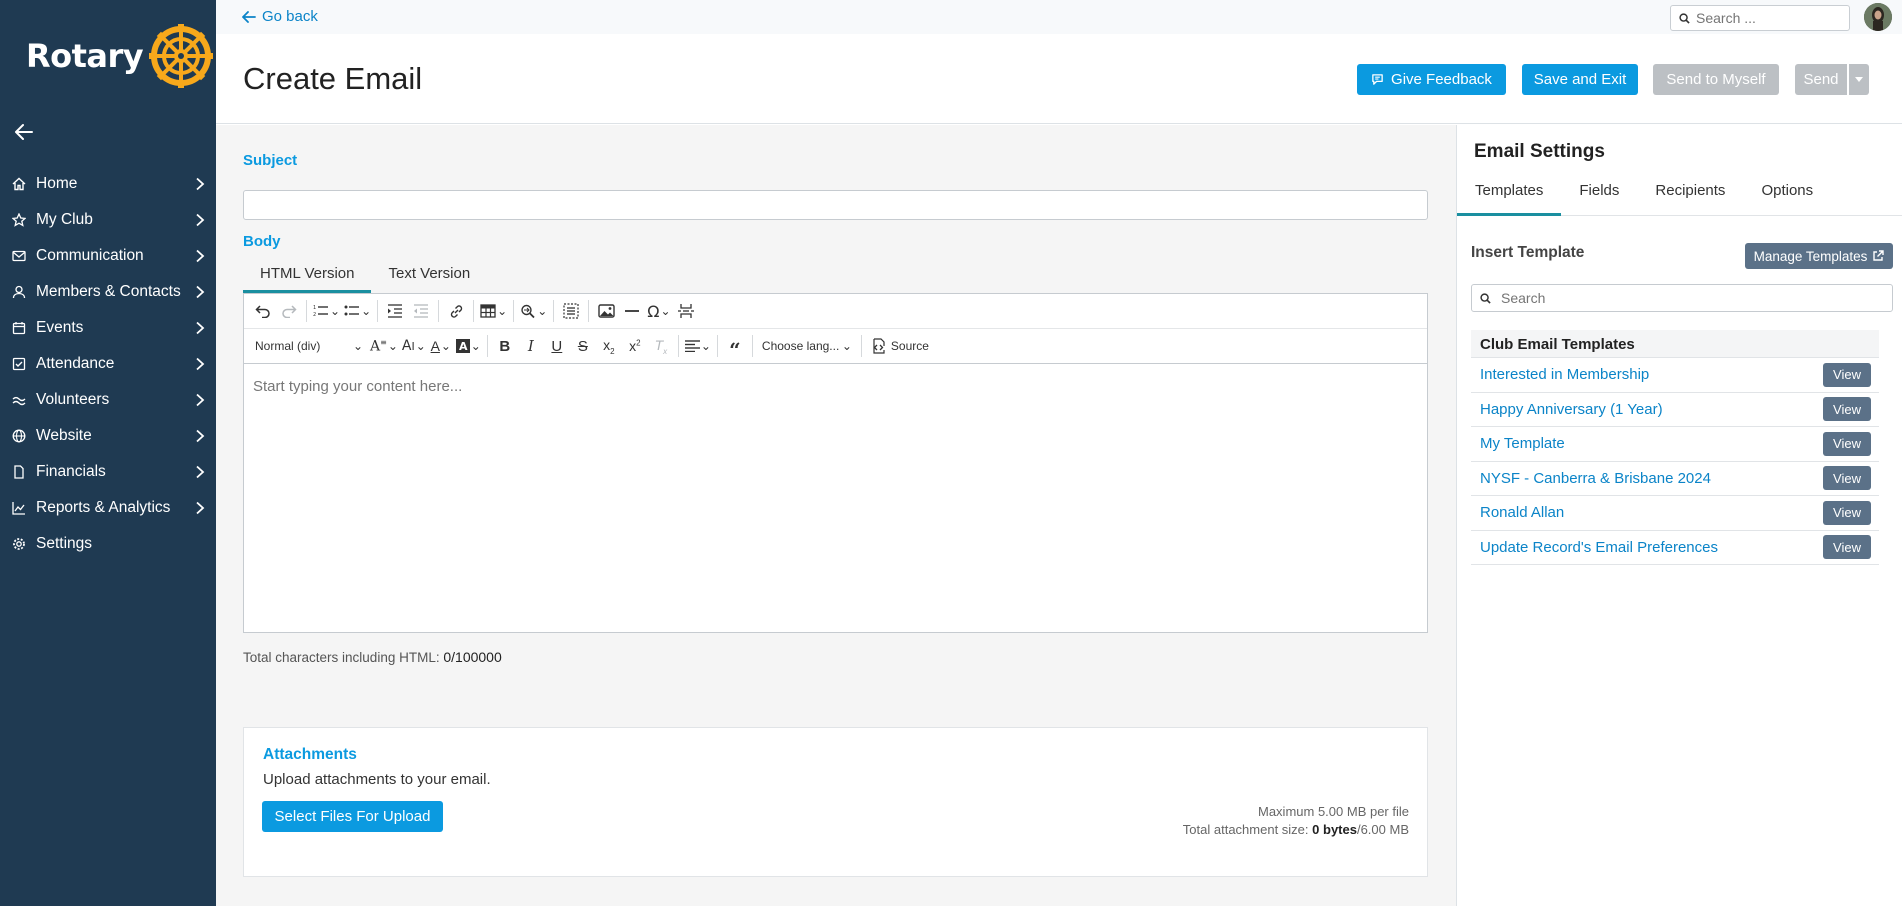 Image resolution: width=1902 pixels, height=906 pixels. I want to click on body-label: Body, so click(262, 241).